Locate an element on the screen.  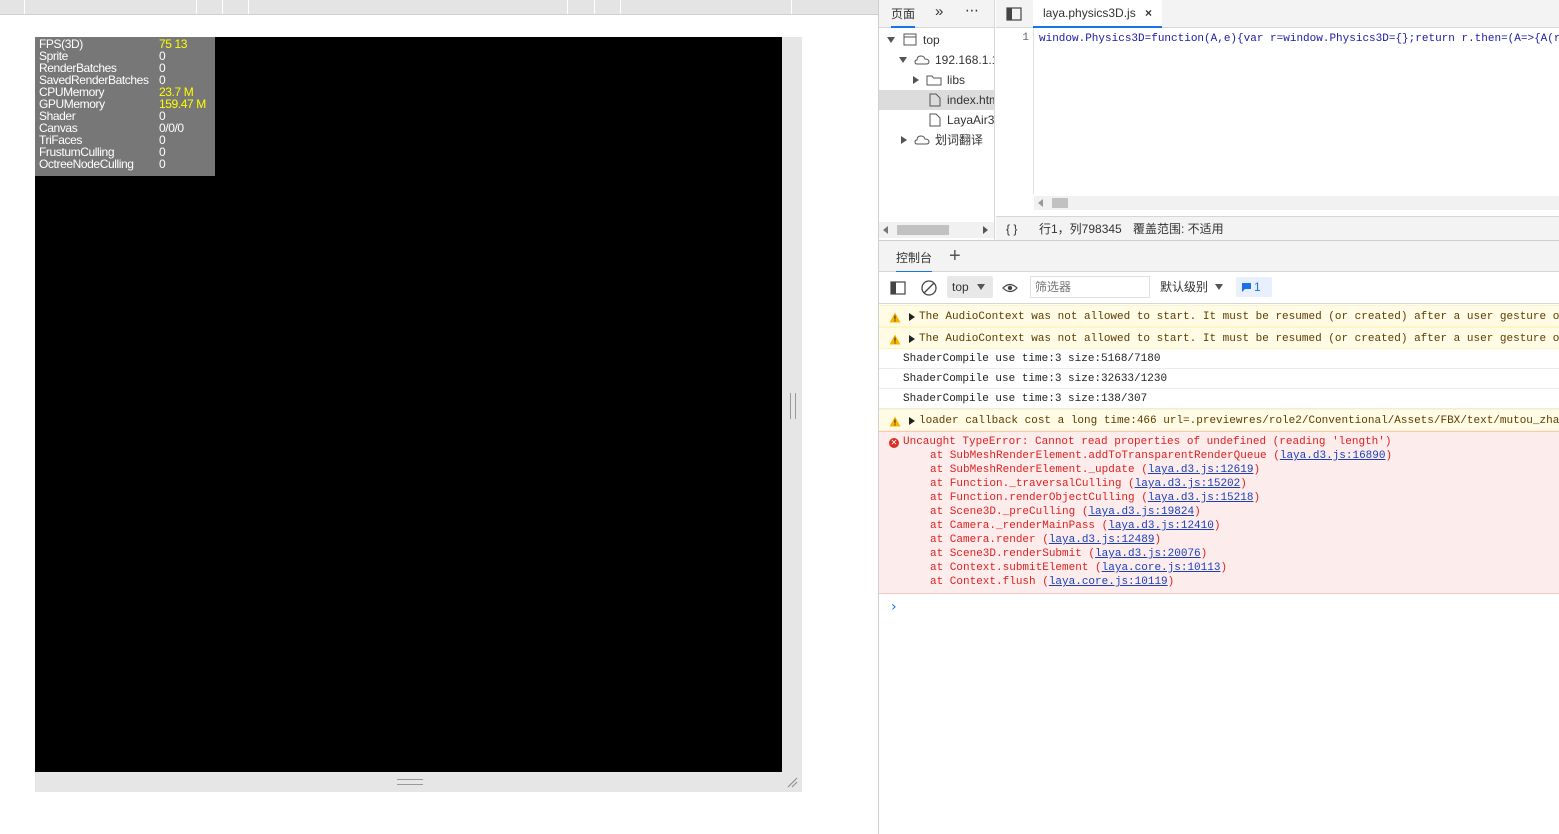
console-toolbar: top 默认级别 1 is located at coordinates (1219, 288).